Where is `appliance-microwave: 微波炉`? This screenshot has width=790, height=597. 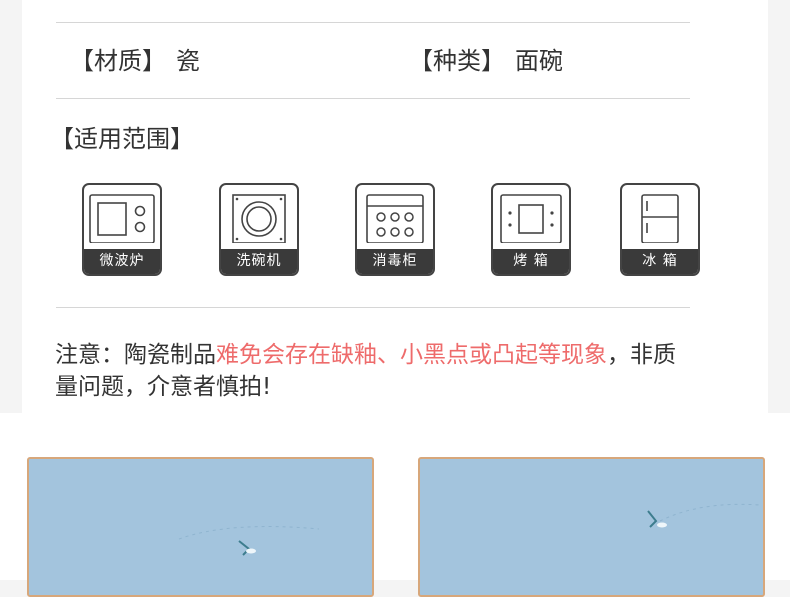 appliance-microwave: 微波炉 is located at coordinates (122, 229).